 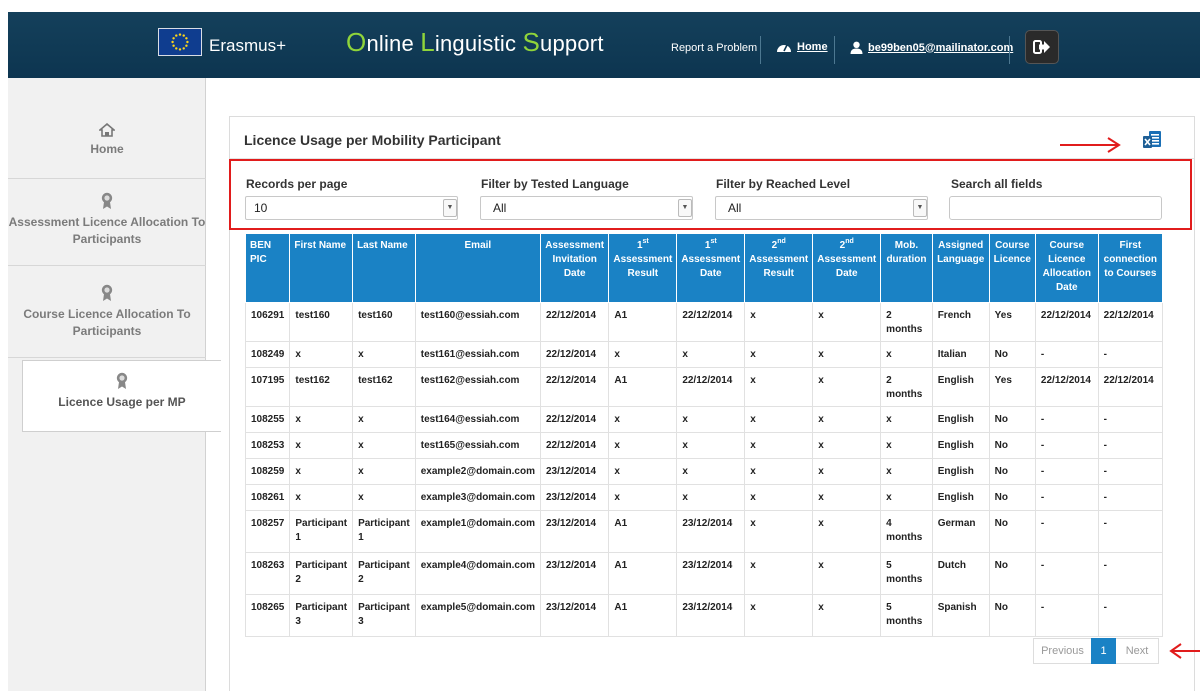 I want to click on search-label: Search all fields, so click(x=997, y=184).